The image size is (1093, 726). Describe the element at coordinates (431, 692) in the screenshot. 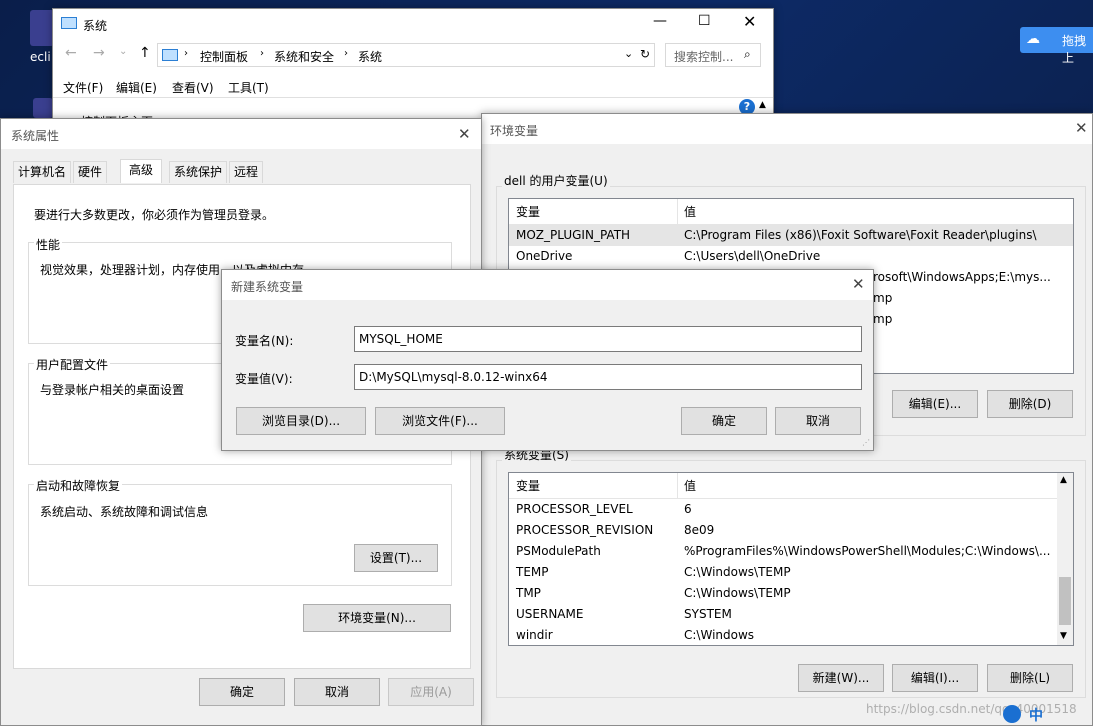

I see `apply-button: 应用(A)` at that location.